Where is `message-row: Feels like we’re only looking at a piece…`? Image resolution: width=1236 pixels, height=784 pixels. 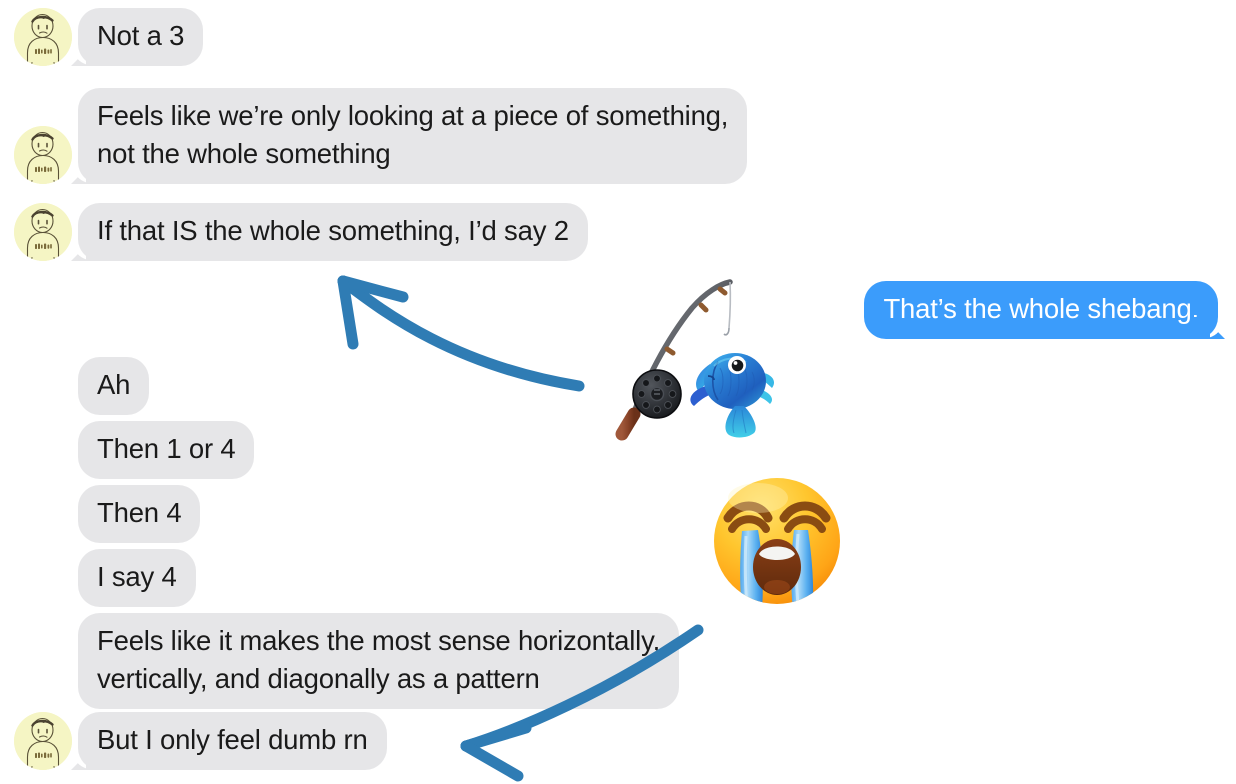
message-row: Feels like we’re only looking at a piece… is located at coordinates (381, 136).